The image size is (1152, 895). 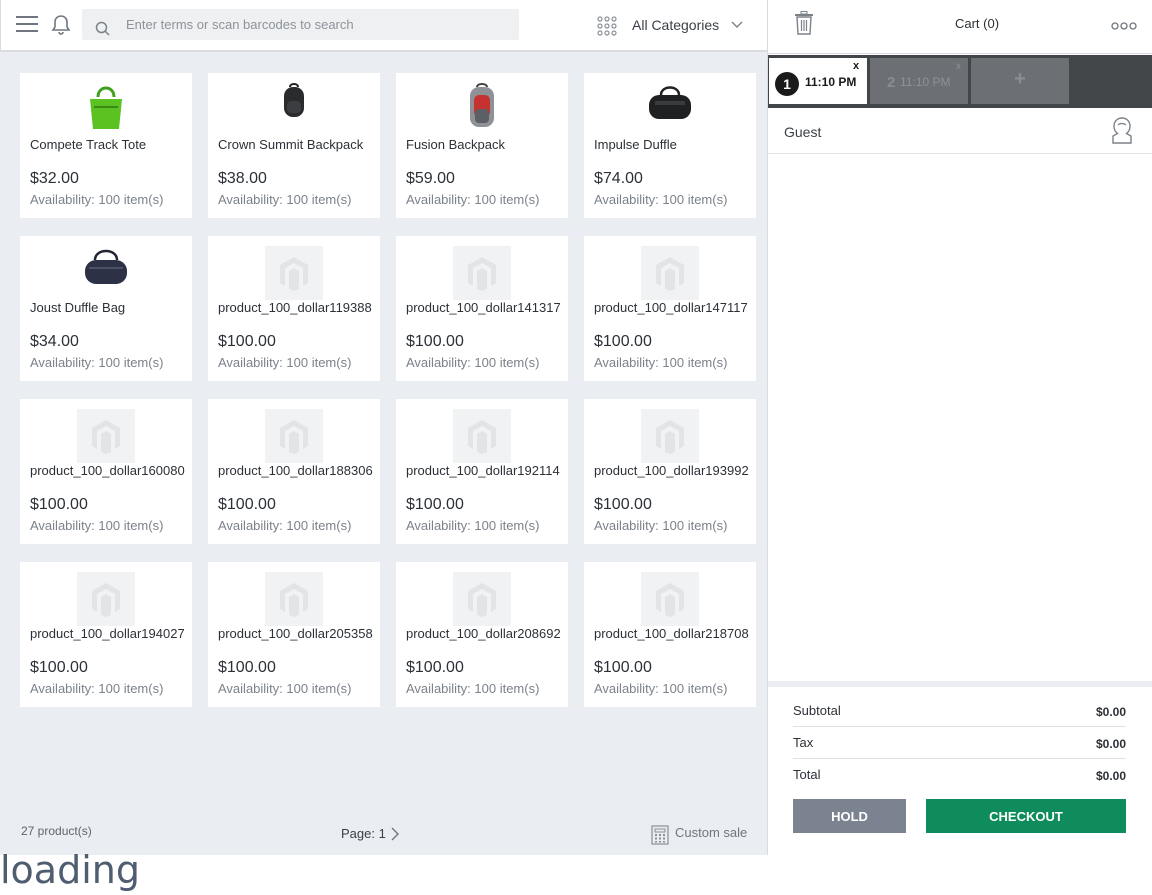 What do you see at coordinates (660, 835) in the screenshot?
I see `calculator-icon` at bounding box center [660, 835].